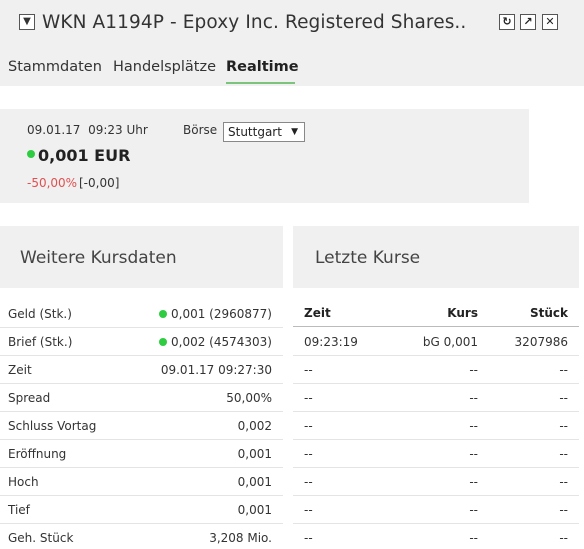 The image size is (584, 549). Describe the element at coordinates (52, 183) in the screenshot. I see `quote-change-percent: -50,00%` at that location.